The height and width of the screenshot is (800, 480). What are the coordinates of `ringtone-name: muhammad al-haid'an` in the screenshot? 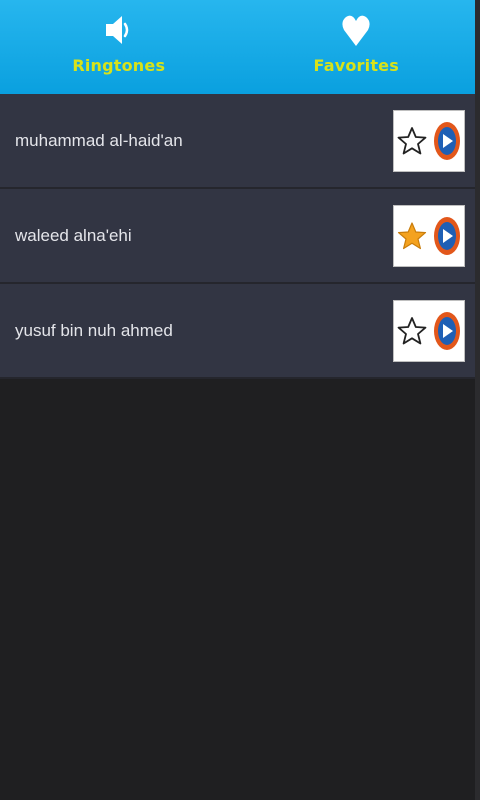 It's located at (99, 140).